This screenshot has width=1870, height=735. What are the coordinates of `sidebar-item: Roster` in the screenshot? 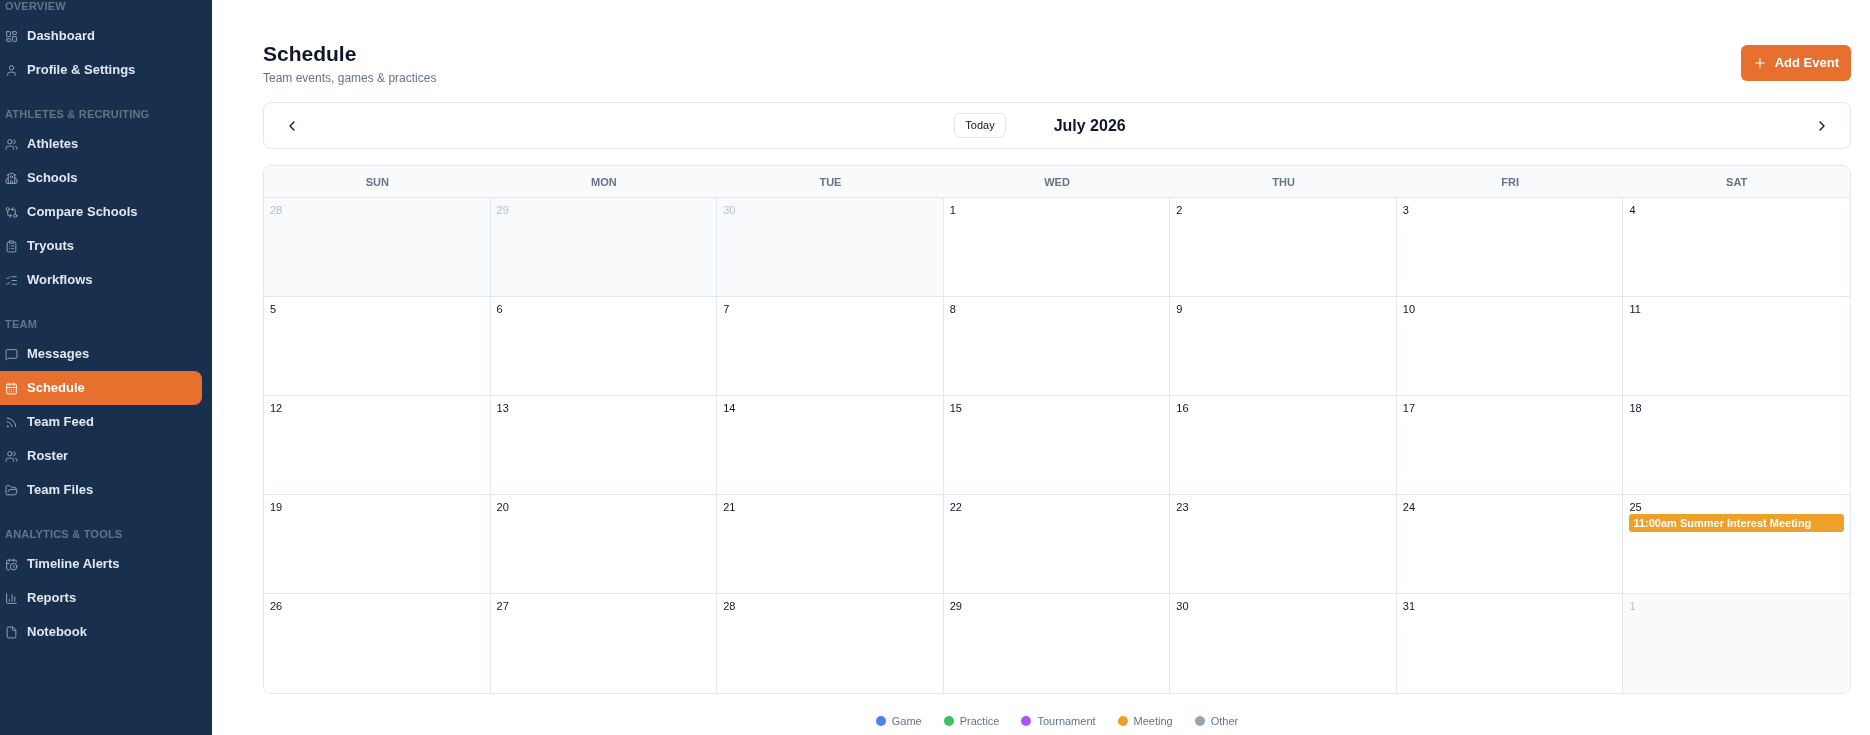 It's located at (101, 456).